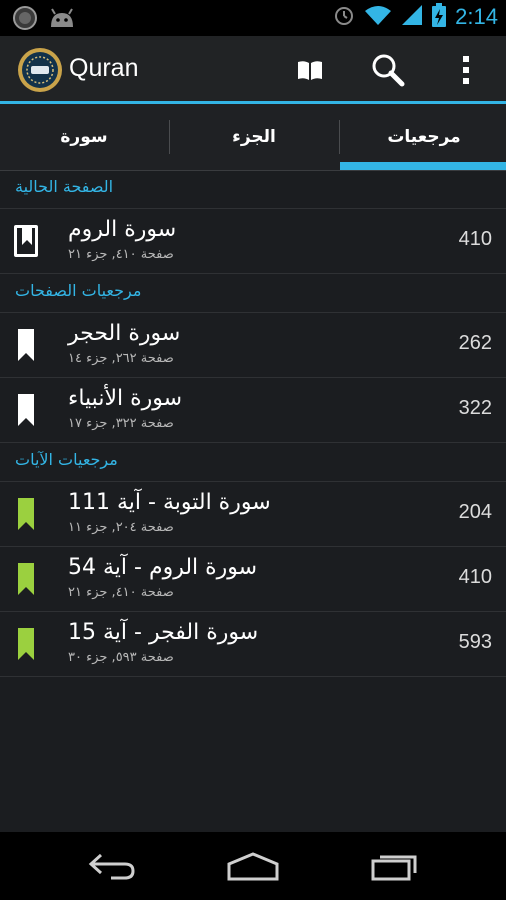 The image size is (506, 900). What do you see at coordinates (169, 502) in the screenshot?
I see `item-title: سورة التوبة - آية 111` at bounding box center [169, 502].